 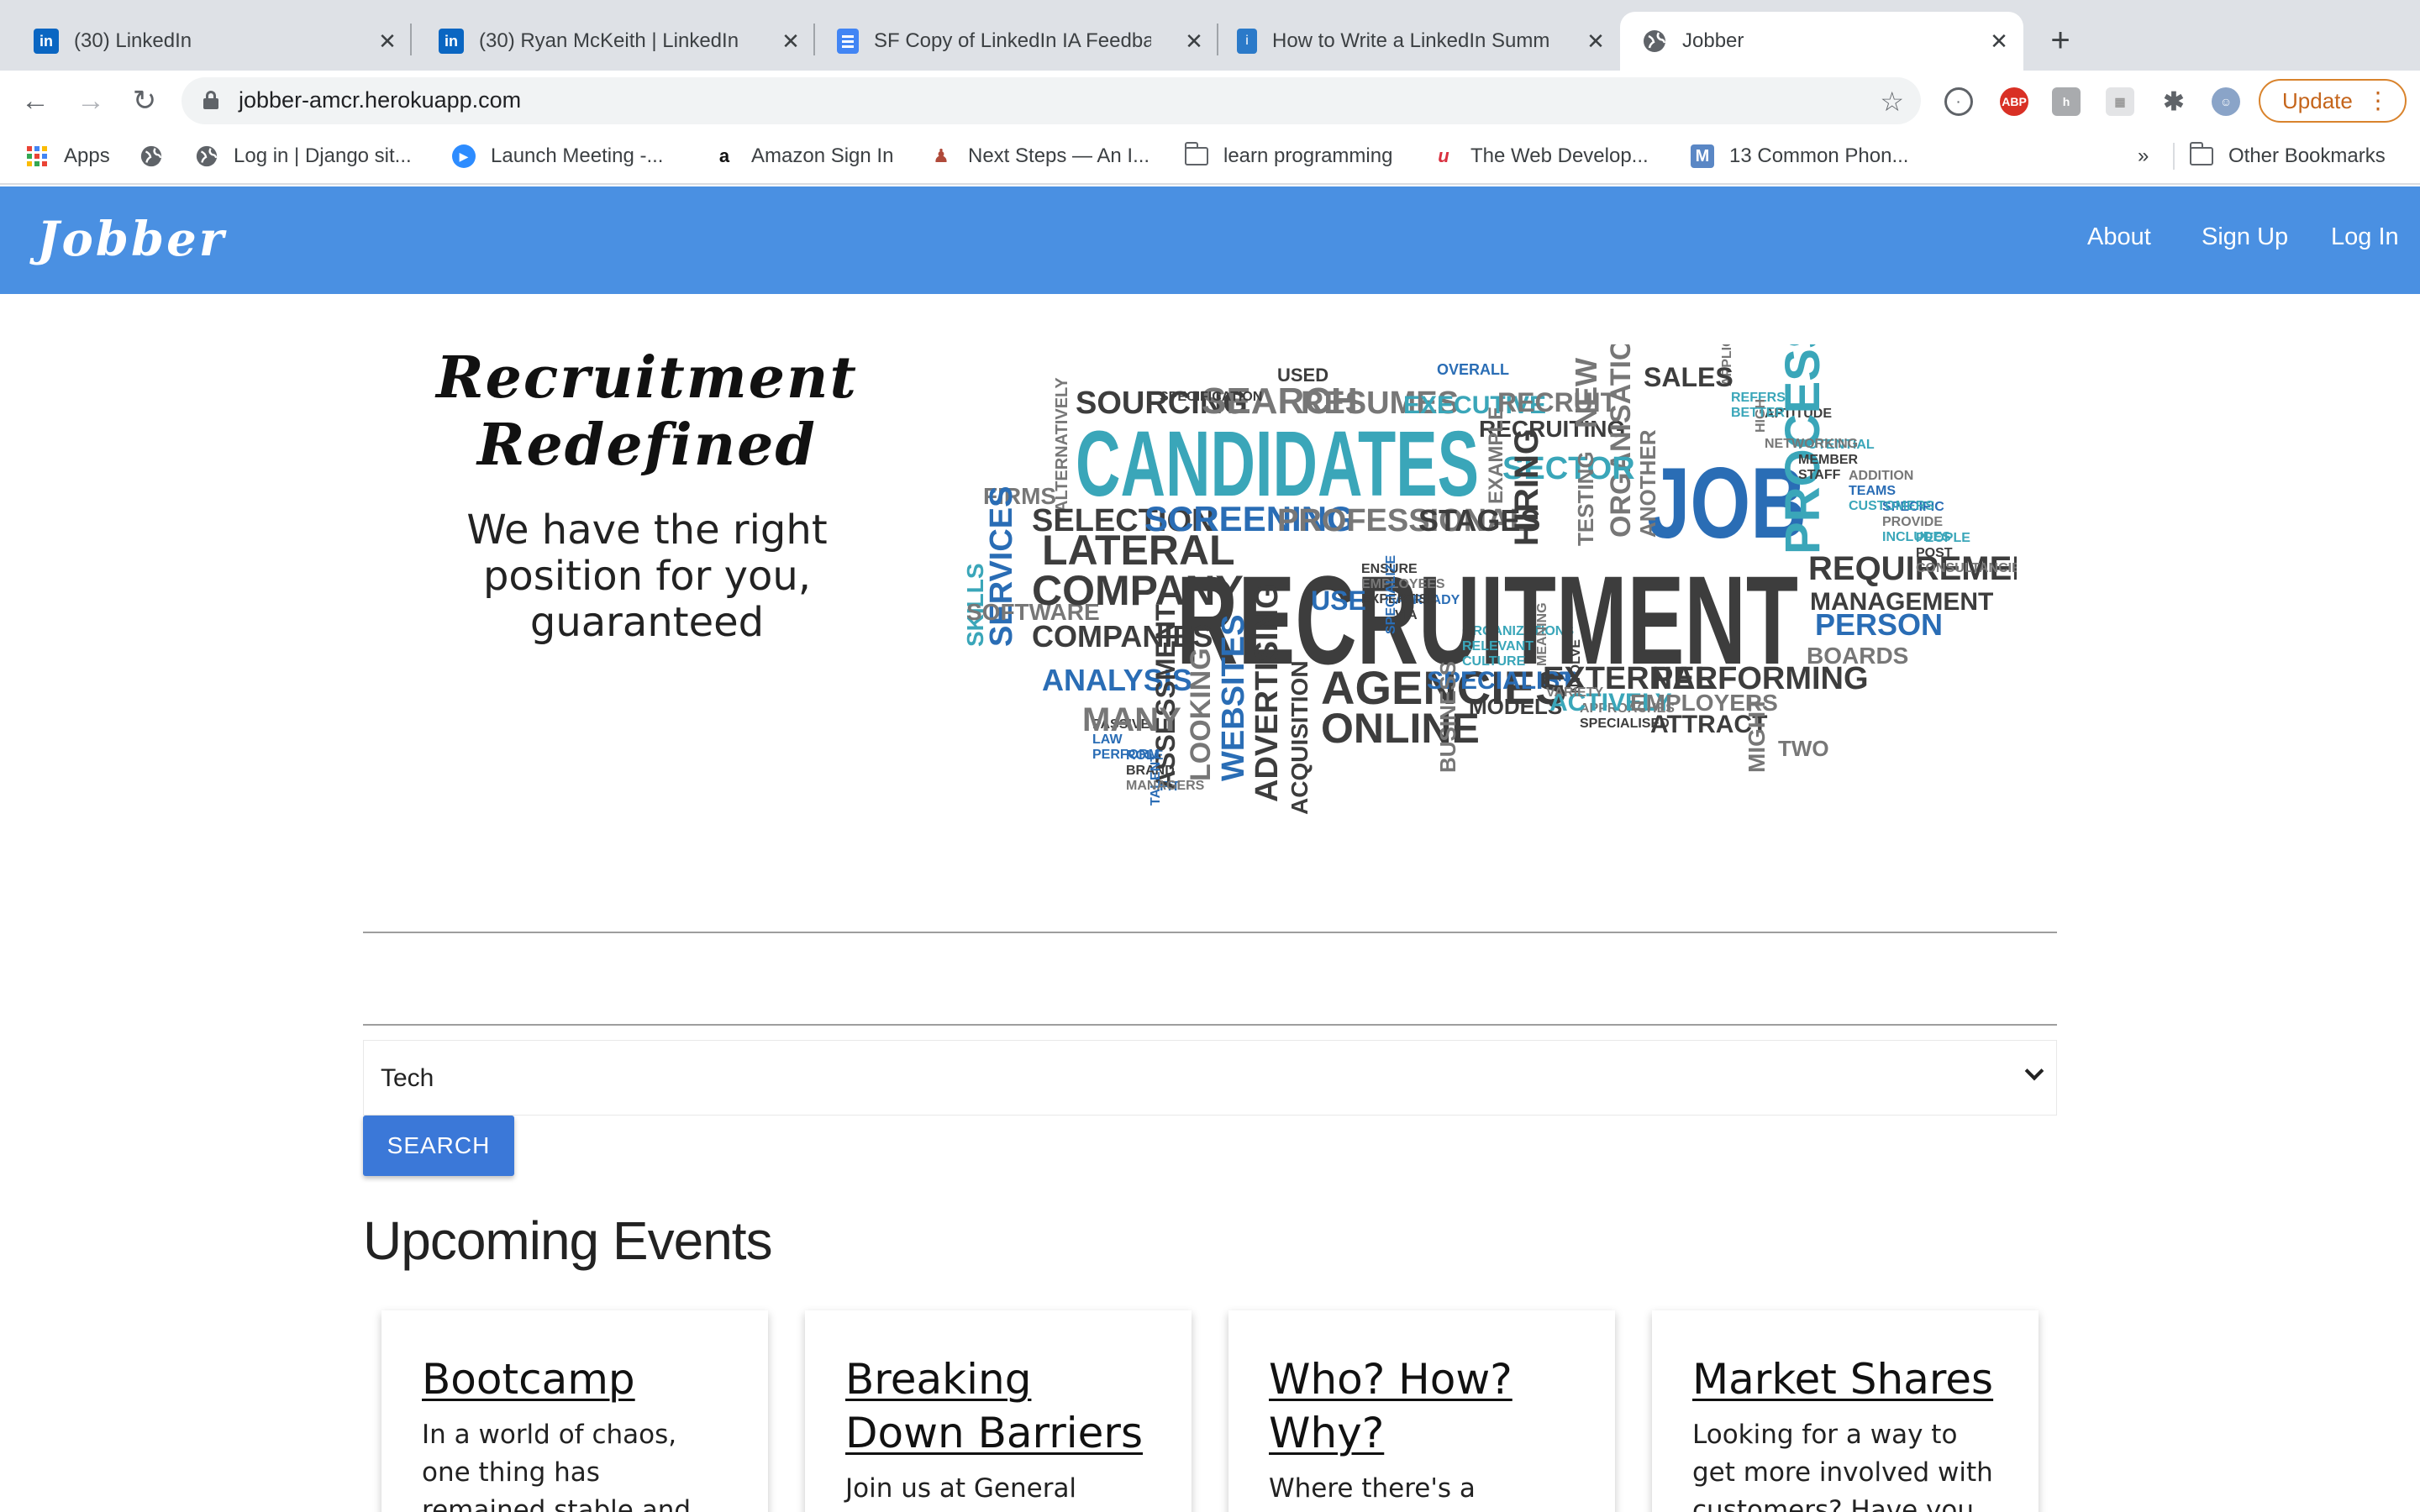 What do you see at coordinates (144, 101) in the screenshot?
I see `reload-icon: ↻` at bounding box center [144, 101].